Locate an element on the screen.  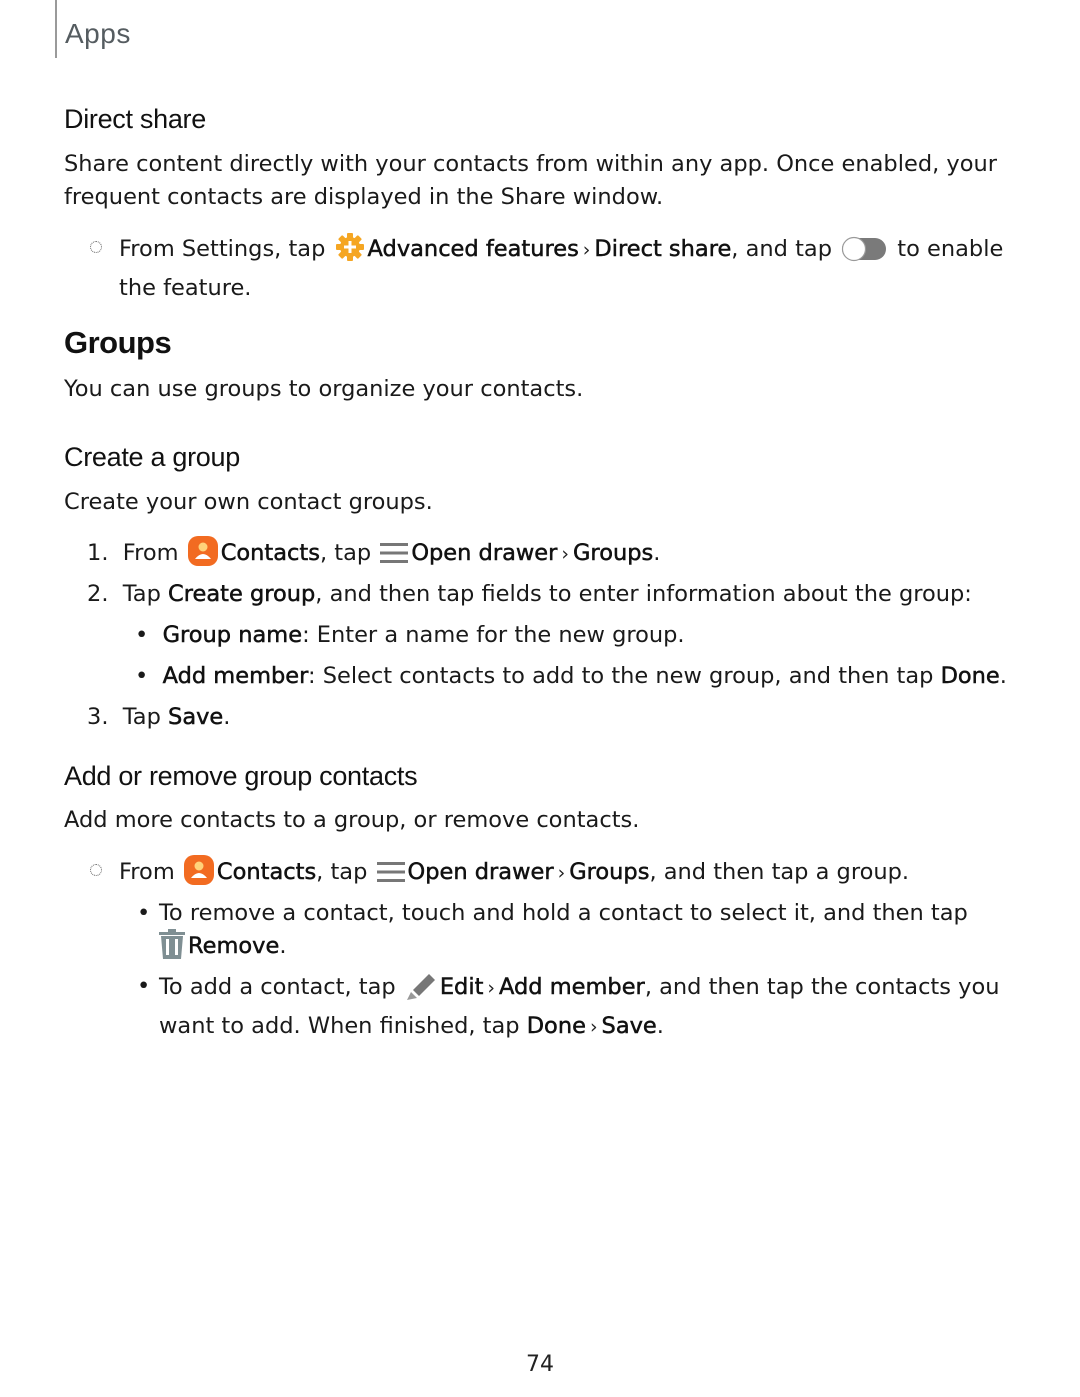
add-member-label: Add member is located at coordinates (572, 987).